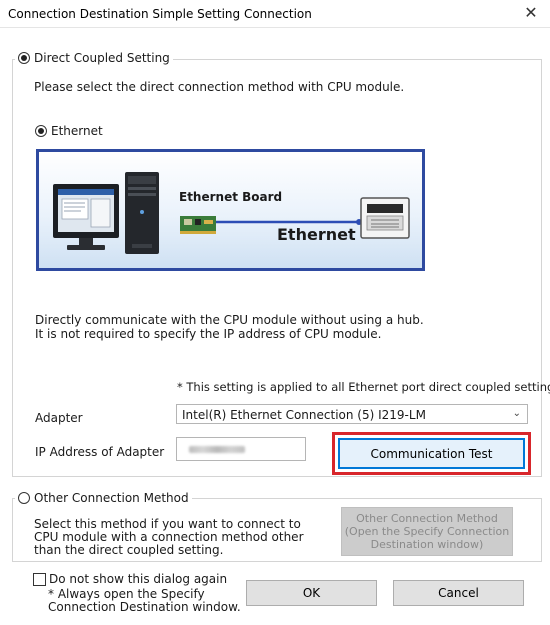 Image resolution: width=550 pixels, height=625 pixels. I want to click on ip-address-field, so click(241, 449).